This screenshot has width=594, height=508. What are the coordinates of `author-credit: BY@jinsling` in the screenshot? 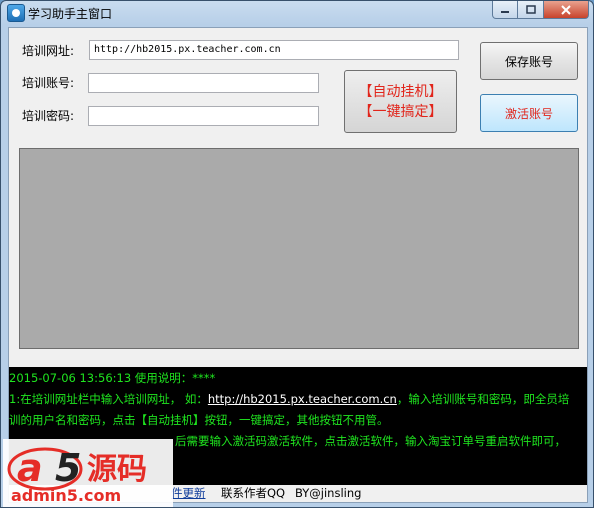 It's located at (328, 493).